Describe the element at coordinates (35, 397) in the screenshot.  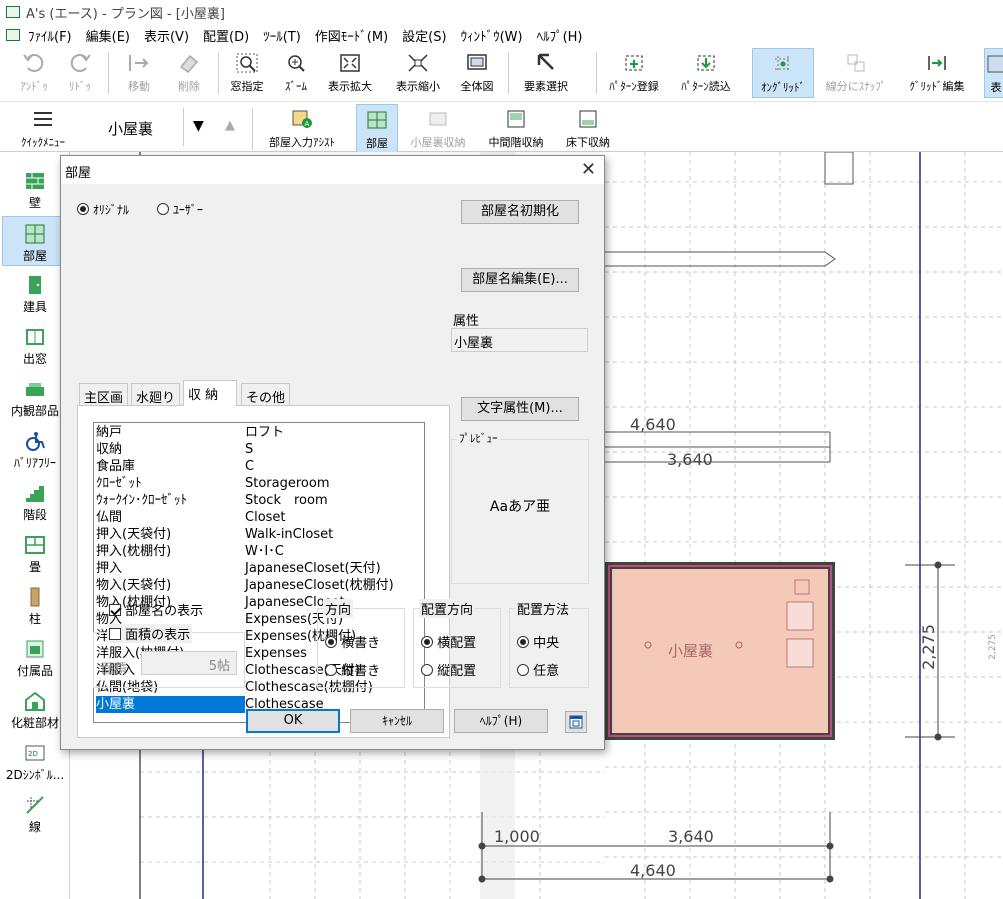
I see `tool-interior-parts: 内観部品` at that location.